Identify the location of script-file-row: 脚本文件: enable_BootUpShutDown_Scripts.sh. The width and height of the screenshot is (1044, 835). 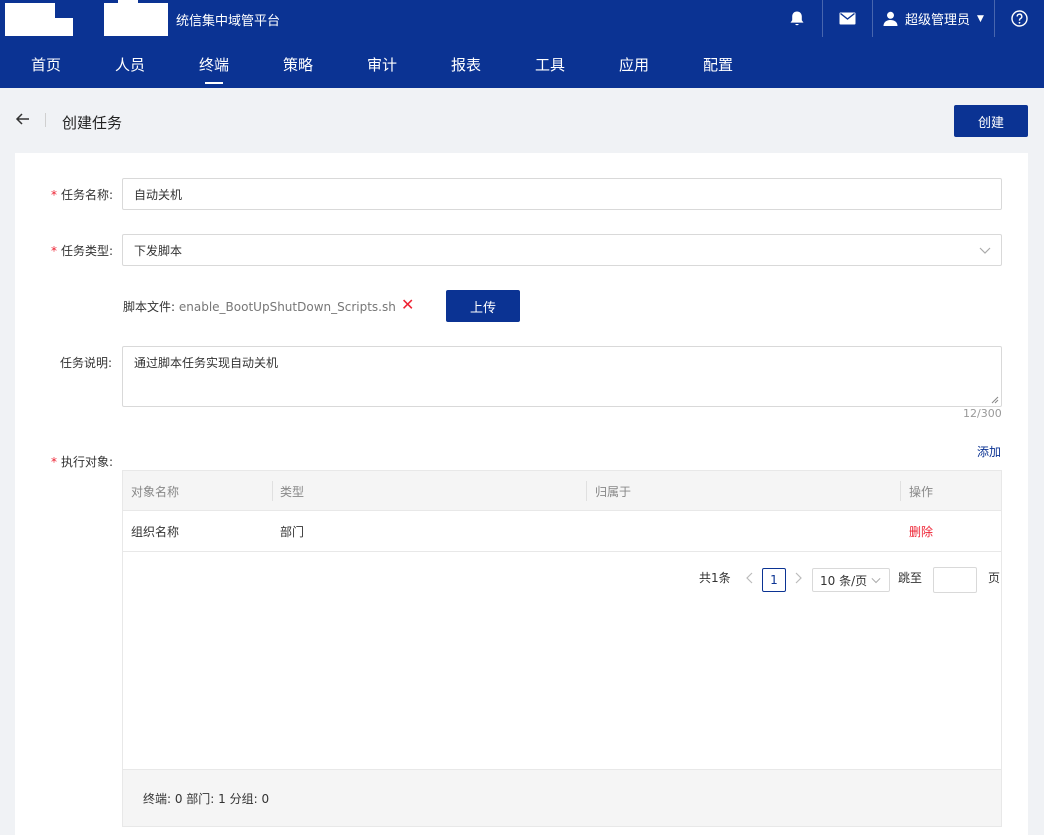
(259, 306).